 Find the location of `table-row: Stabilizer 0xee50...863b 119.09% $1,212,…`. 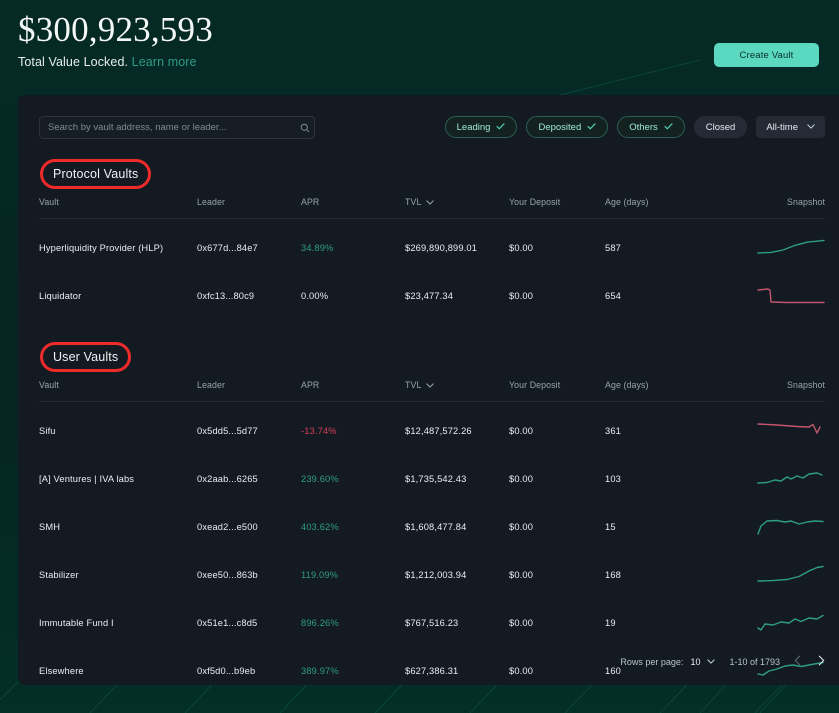

table-row: Stabilizer 0xee50...863b 119.09% $1,212,… is located at coordinates (432, 575).